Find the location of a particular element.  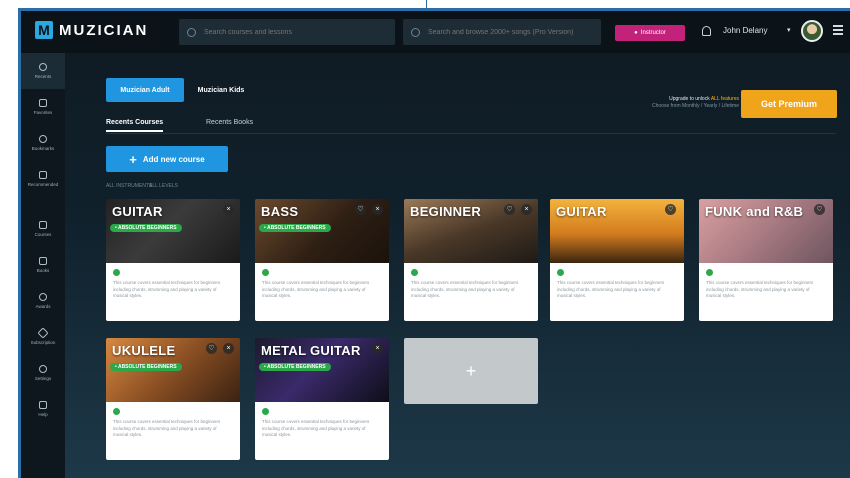

sidebar-item-recents: Recents is located at coordinates (43, 71).